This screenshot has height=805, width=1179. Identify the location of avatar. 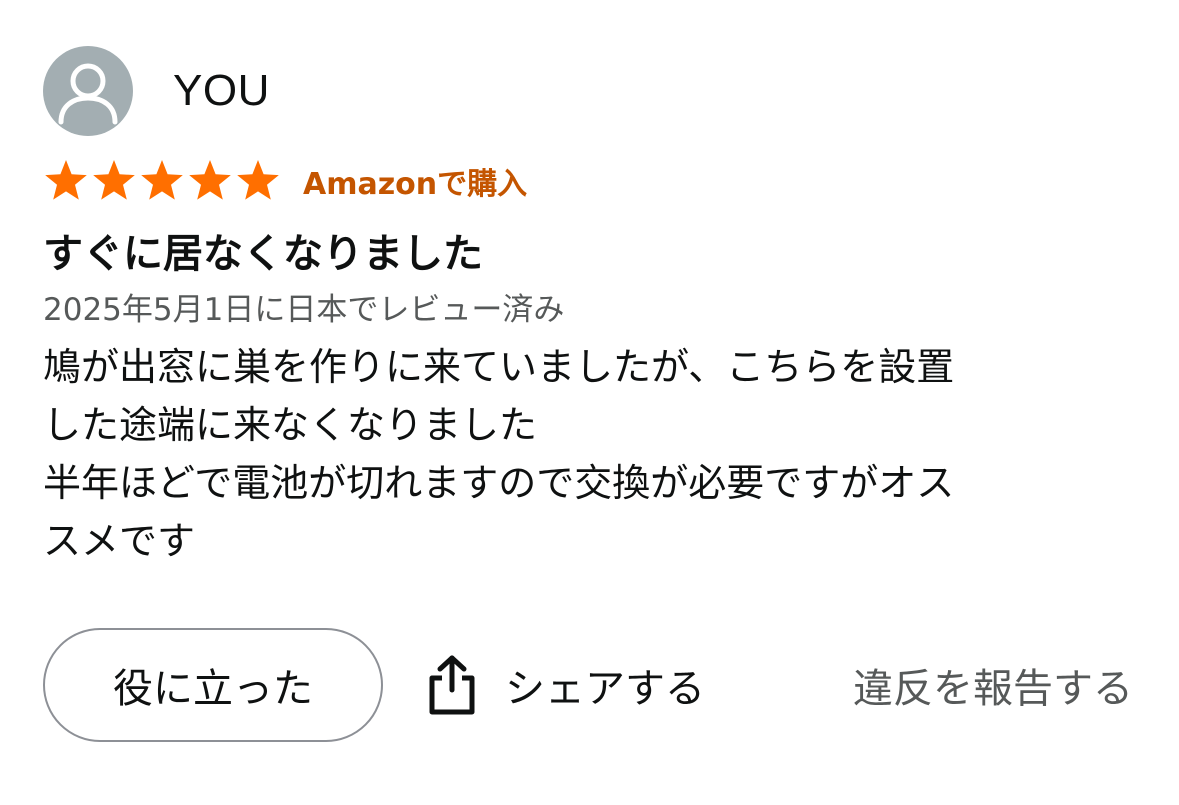
(88, 91).